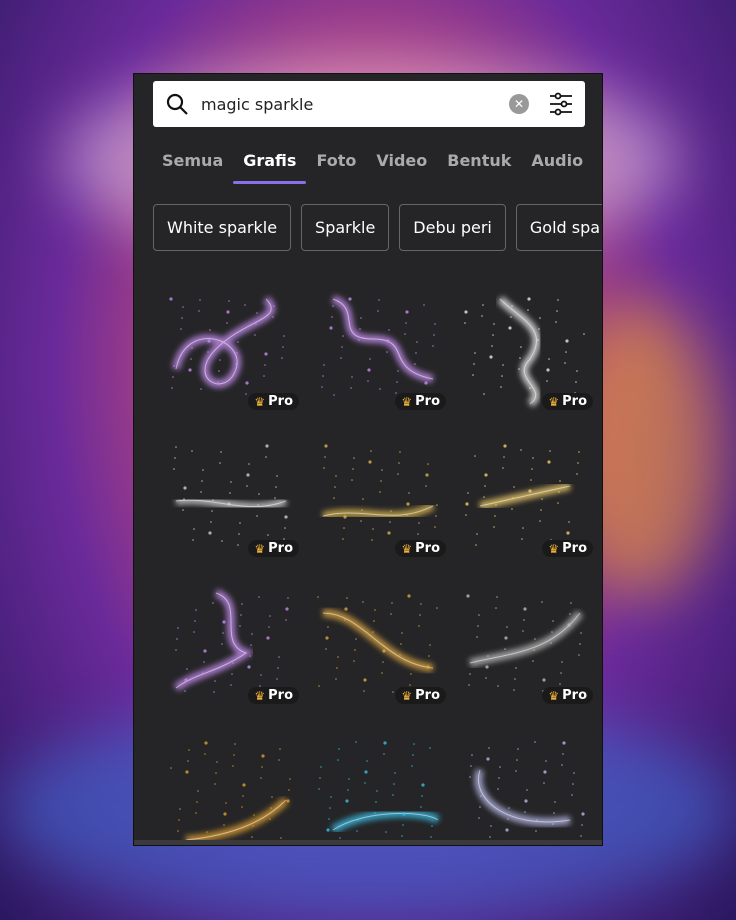 The image size is (736, 920). What do you see at coordinates (561, 104) in the screenshot?
I see `sliders-icon` at bounding box center [561, 104].